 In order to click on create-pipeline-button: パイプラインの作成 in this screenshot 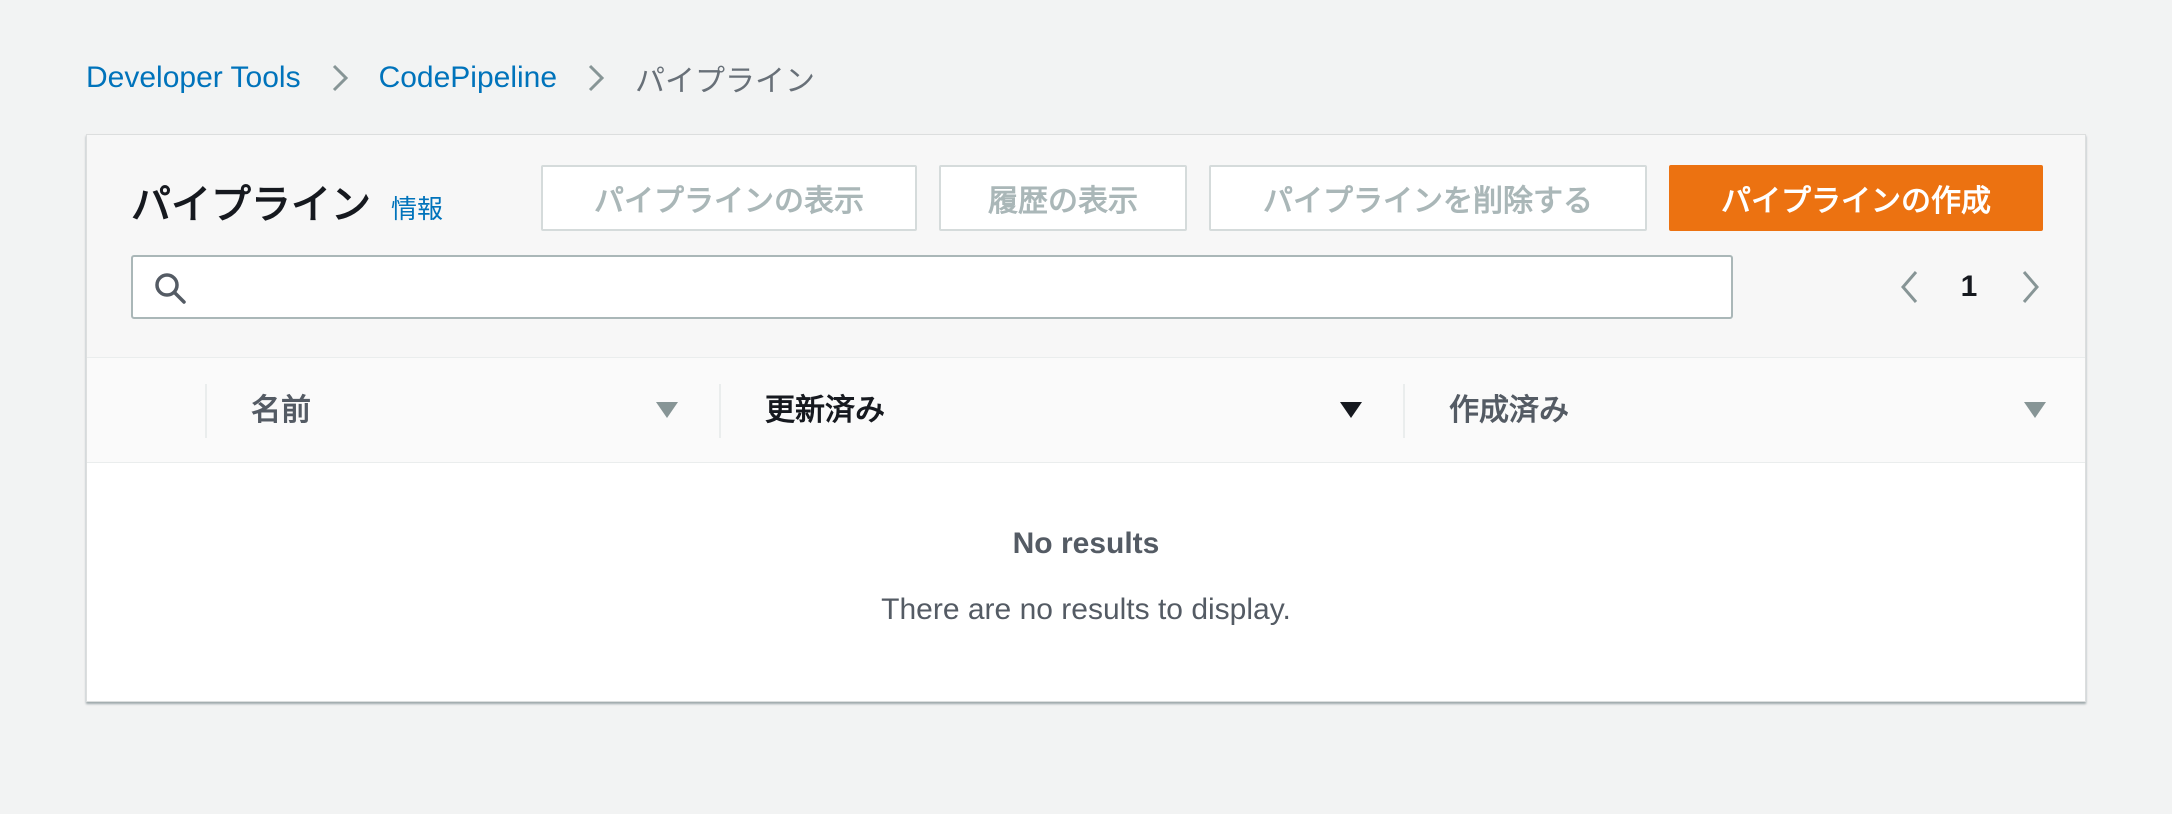, I will do `click(1856, 198)`.